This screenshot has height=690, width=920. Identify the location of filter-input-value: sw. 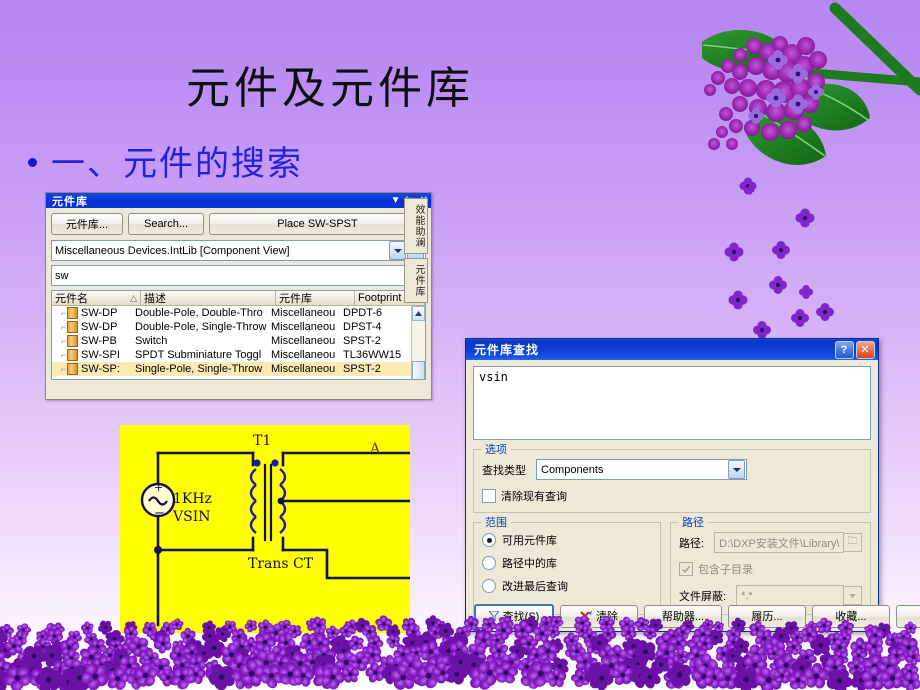
(62, 275).